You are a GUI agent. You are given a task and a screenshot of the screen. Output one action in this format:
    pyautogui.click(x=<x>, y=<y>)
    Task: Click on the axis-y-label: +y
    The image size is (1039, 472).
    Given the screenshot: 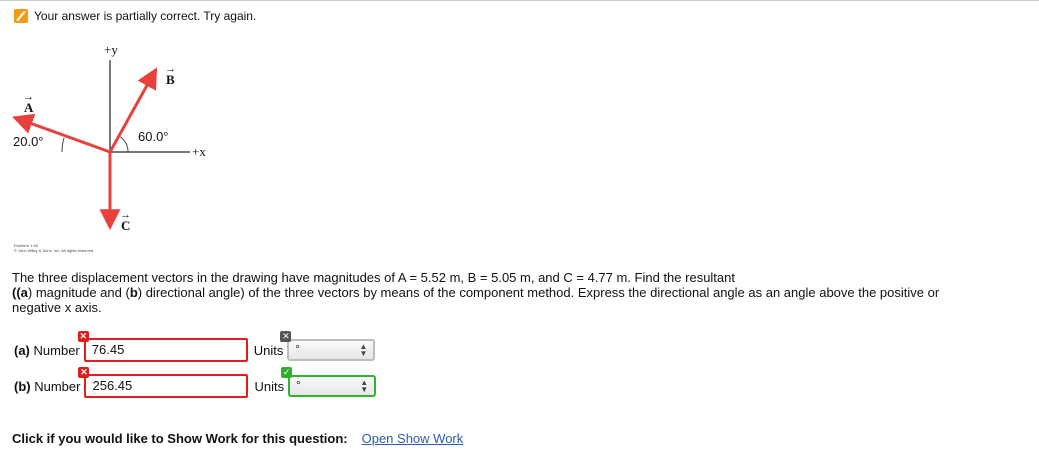 What is the action you would take?
    pyautogui.click(x=111, y=49)
    